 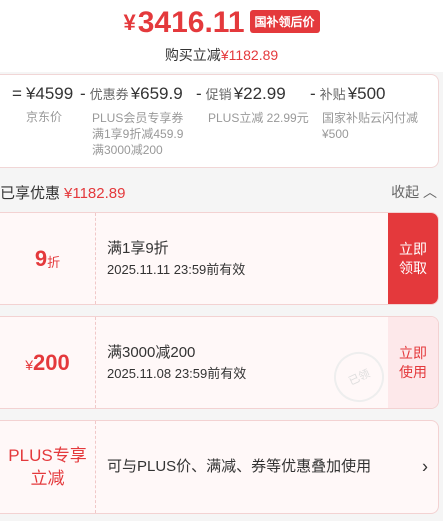 I want to click on breakdown-note: 国家补贴云闪付减 ¥500, so click(x=370, y=126).